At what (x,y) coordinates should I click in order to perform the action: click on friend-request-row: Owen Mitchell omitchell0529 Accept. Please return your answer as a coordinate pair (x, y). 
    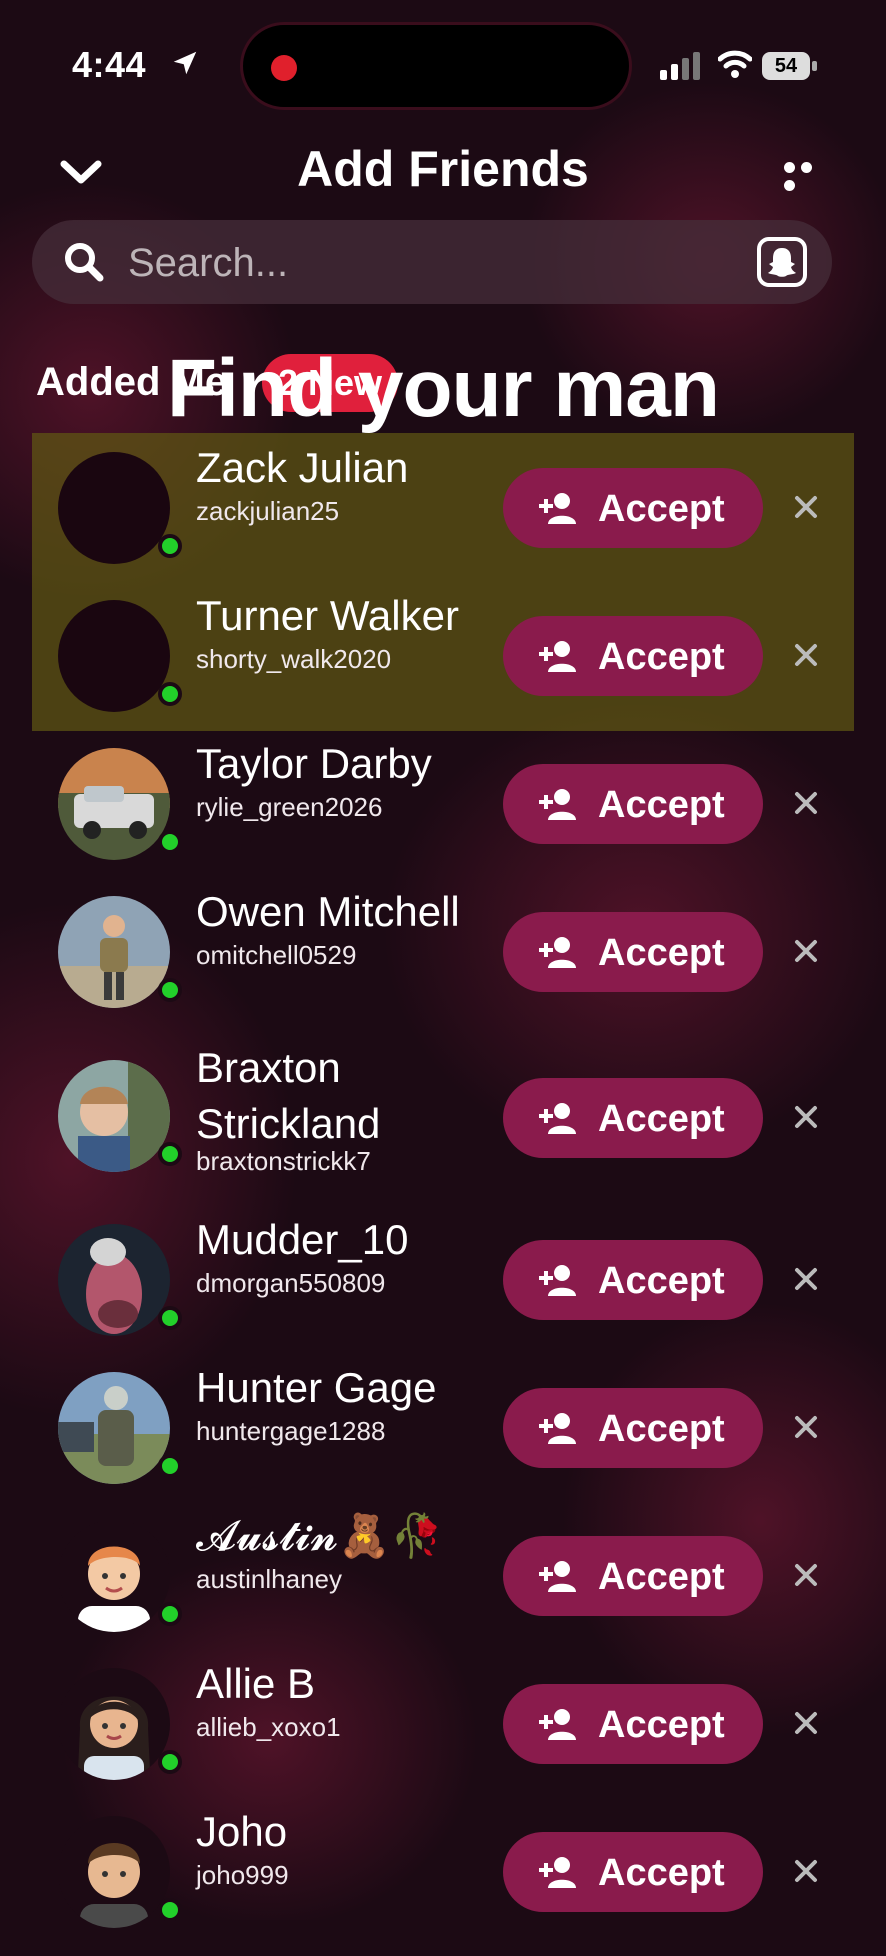
    Looking at the image, I should click on (443, 962).